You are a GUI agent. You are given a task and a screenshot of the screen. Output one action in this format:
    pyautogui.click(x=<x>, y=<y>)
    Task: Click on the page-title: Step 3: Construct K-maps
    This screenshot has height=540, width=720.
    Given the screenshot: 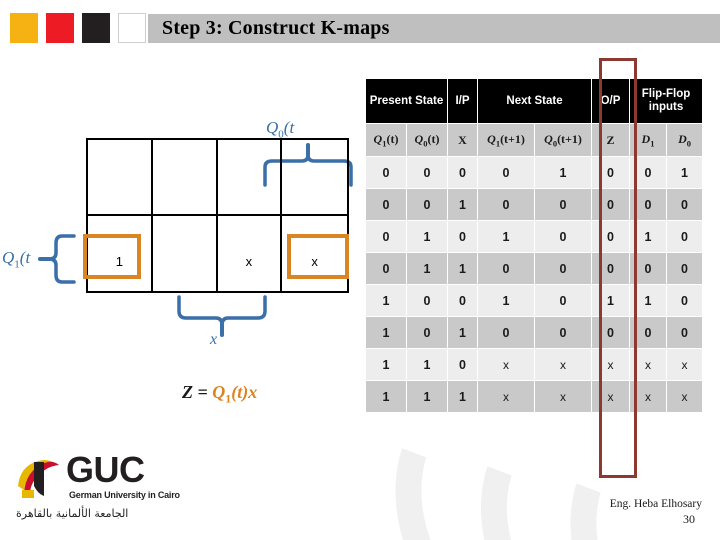 What is the action you would take?
    pyautogui.click(x=276, y=28)
    